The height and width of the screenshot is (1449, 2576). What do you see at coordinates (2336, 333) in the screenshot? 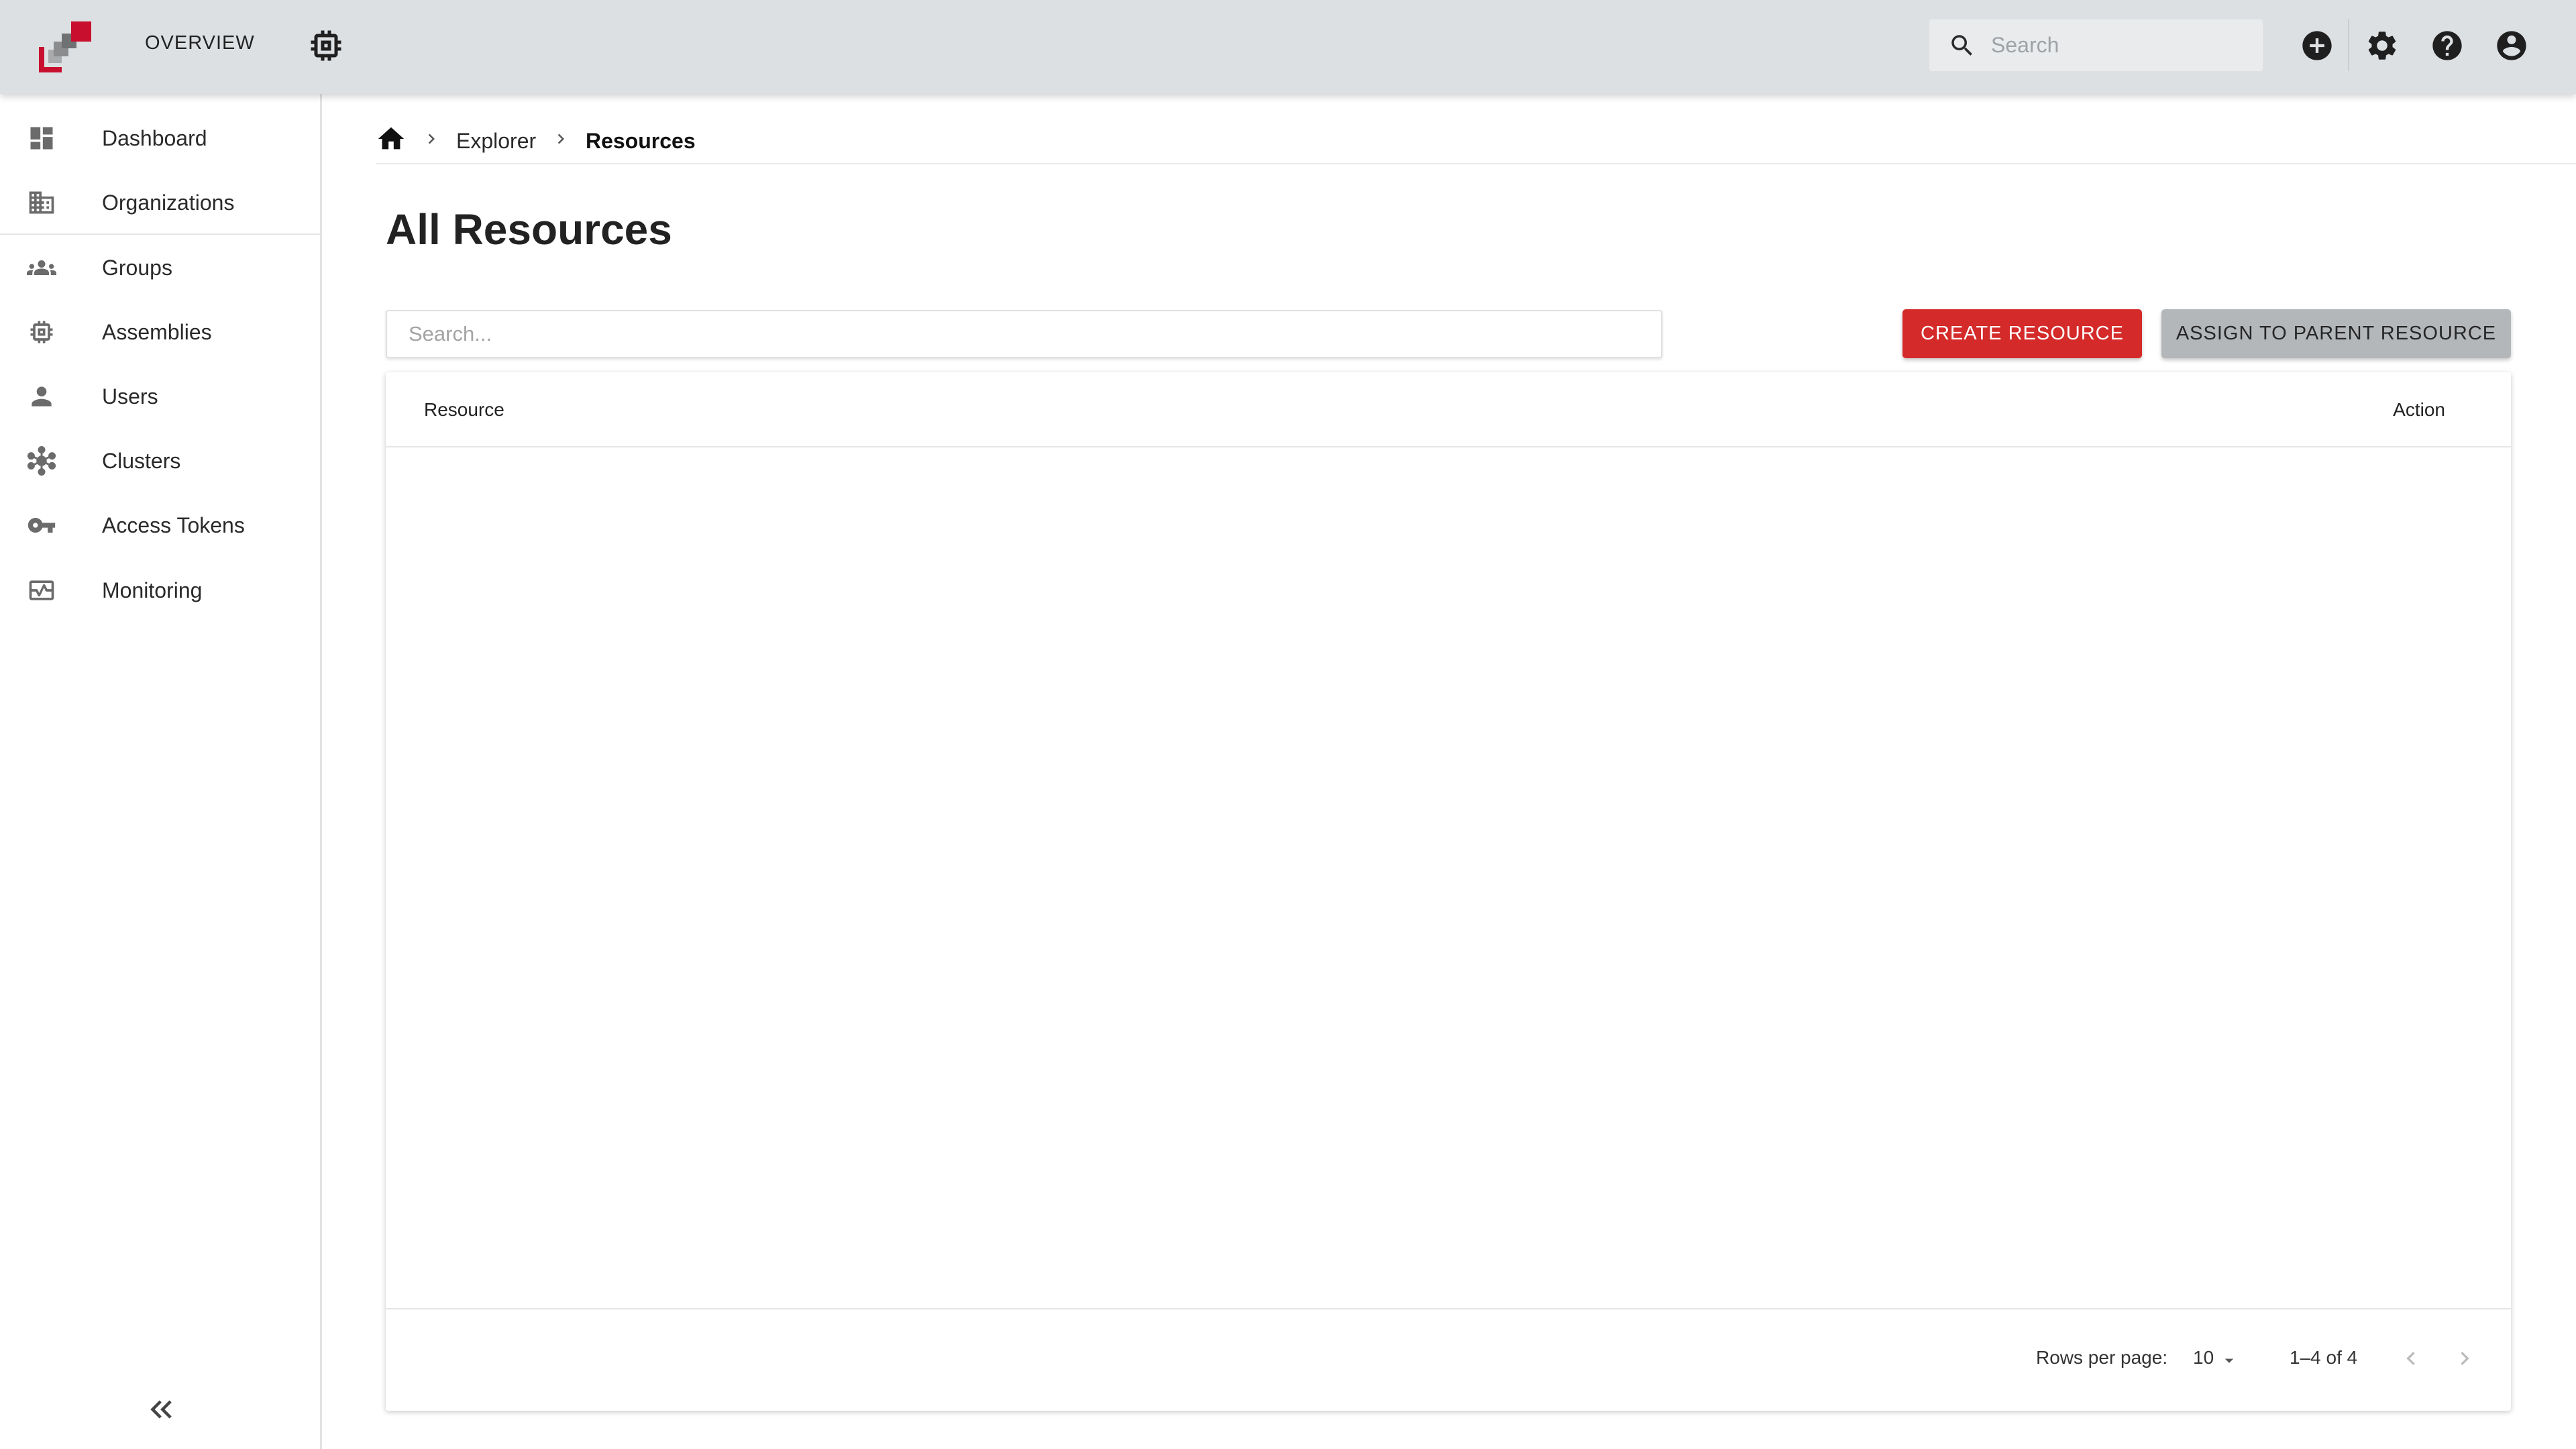
I see `assign-to-parent-resource-button: ASSIGN TO PARENT RESOURCE` at bounding box center [2336, 333].